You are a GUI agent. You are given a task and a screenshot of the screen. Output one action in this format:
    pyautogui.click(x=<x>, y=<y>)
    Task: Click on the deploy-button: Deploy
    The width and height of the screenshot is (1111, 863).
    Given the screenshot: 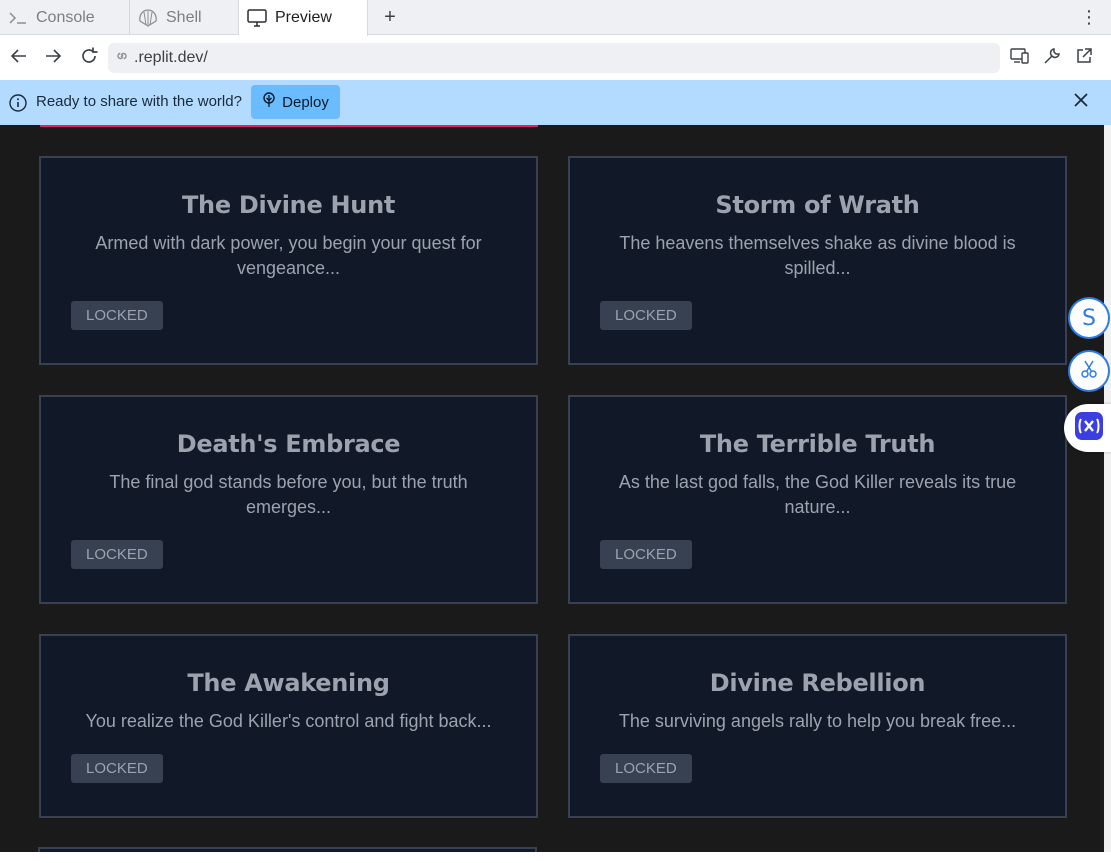 What is the action you would take?
    pyautogui.click(x=295, y=102)
    